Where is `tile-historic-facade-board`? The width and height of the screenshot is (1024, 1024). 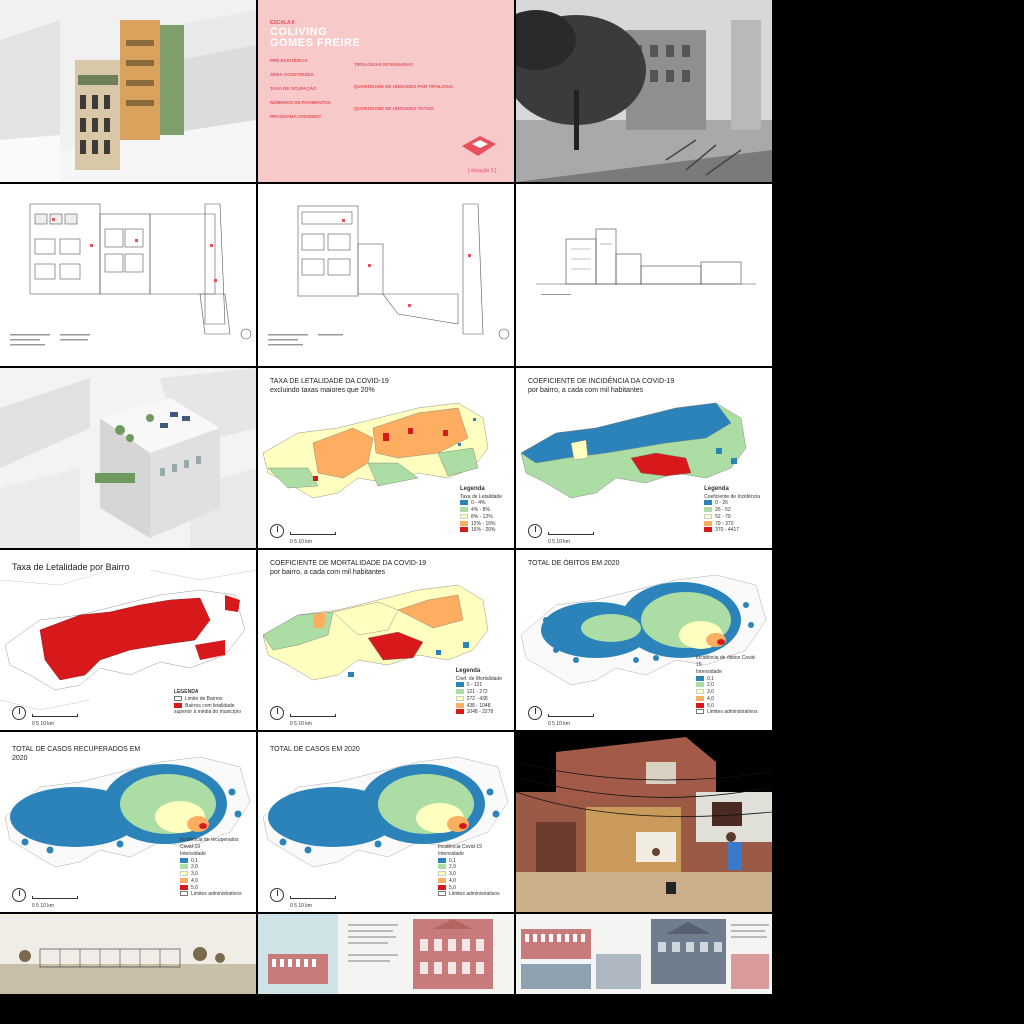
tile-historic-facade-board is located at coordinates (386, 954).